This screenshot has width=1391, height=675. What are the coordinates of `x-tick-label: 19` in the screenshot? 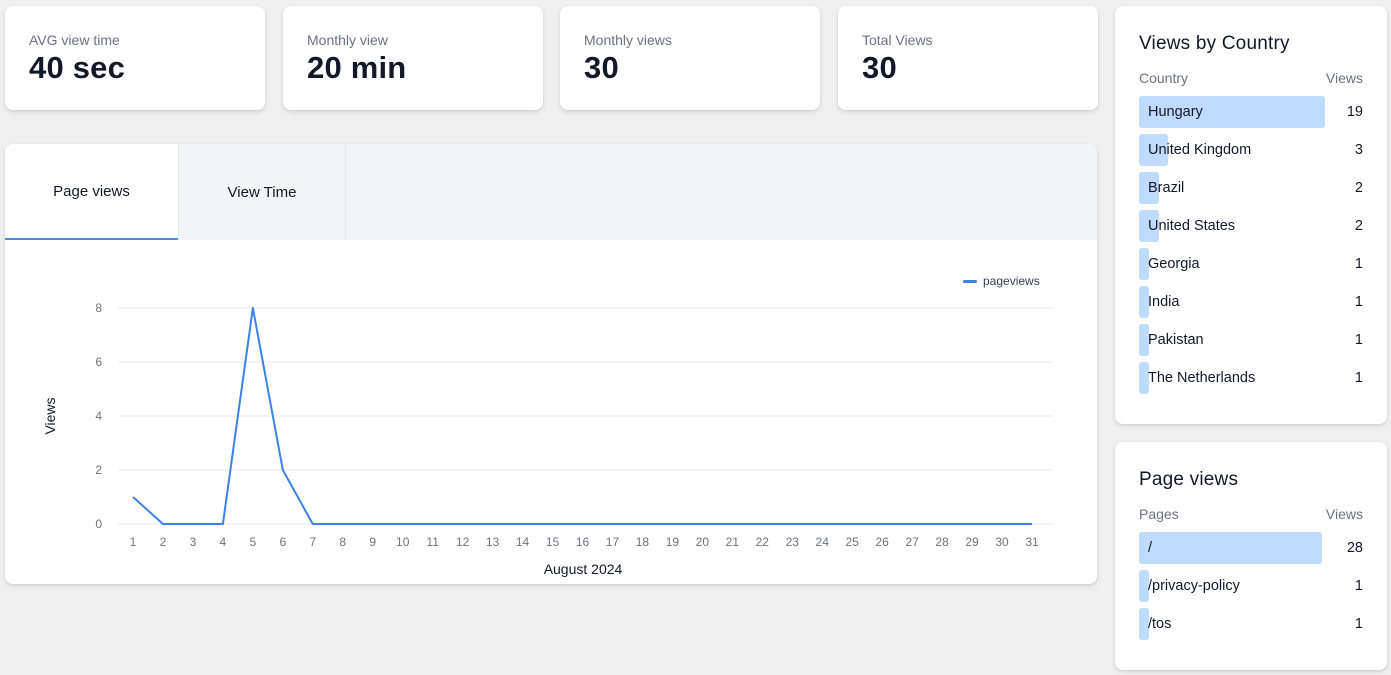 It's located at (673, 542).